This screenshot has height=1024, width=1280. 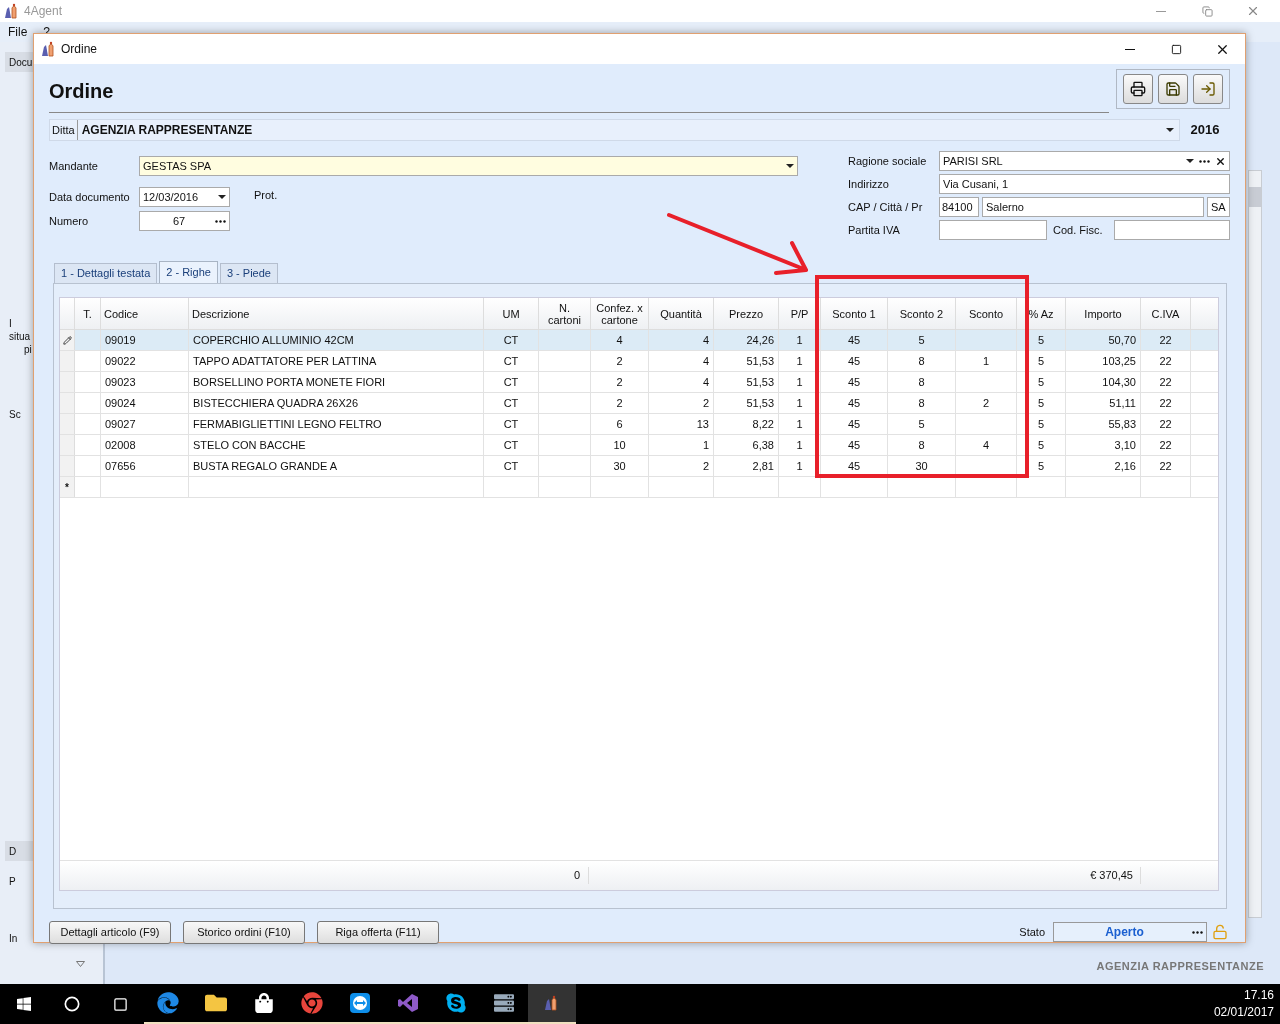 What do you see at coordinates (1093, 207) in the screenshot?
I see `city-field: Salerno` at bounding box center [1093, 207].